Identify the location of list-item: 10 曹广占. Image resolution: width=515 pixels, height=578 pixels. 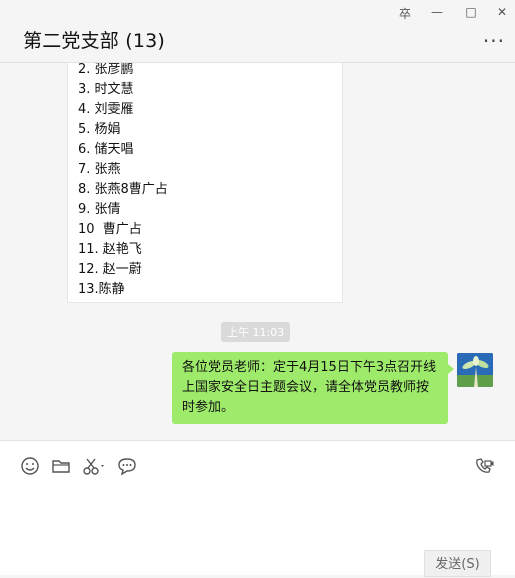
(110, 229).